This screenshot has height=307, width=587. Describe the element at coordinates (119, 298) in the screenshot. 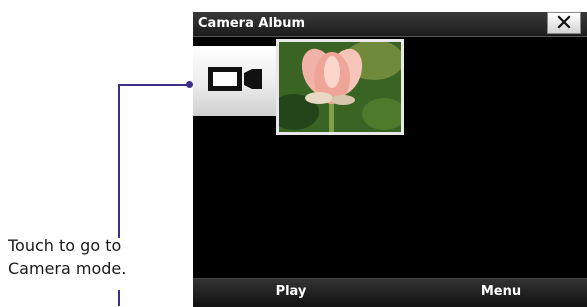

I see `callout-line-vertical-lower` at that location.